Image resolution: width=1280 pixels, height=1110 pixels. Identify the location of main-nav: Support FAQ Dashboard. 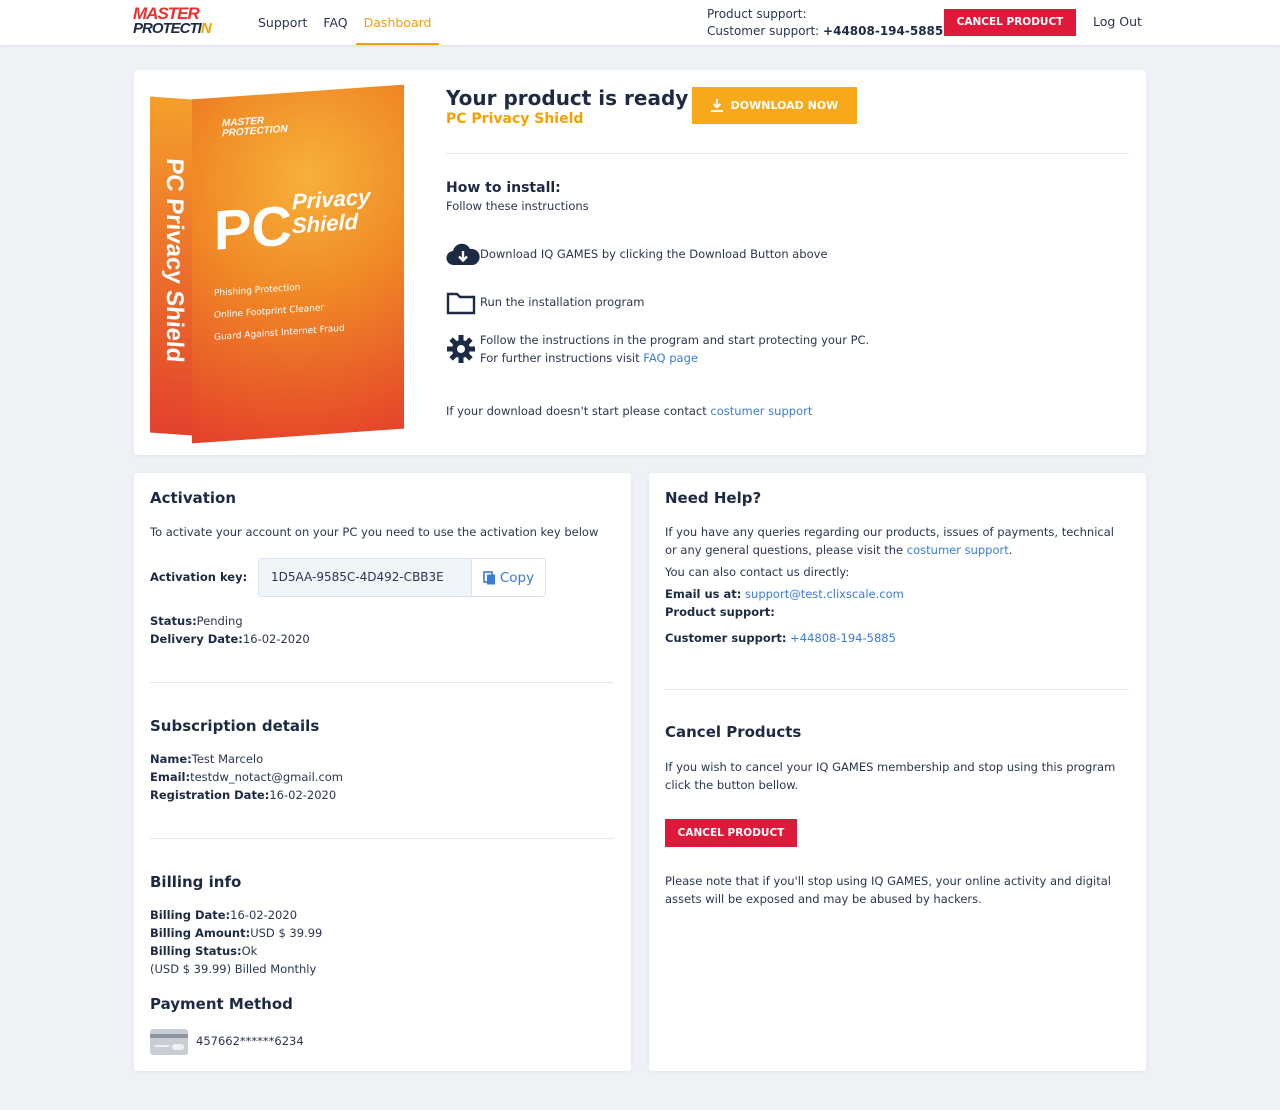
(345, 22).